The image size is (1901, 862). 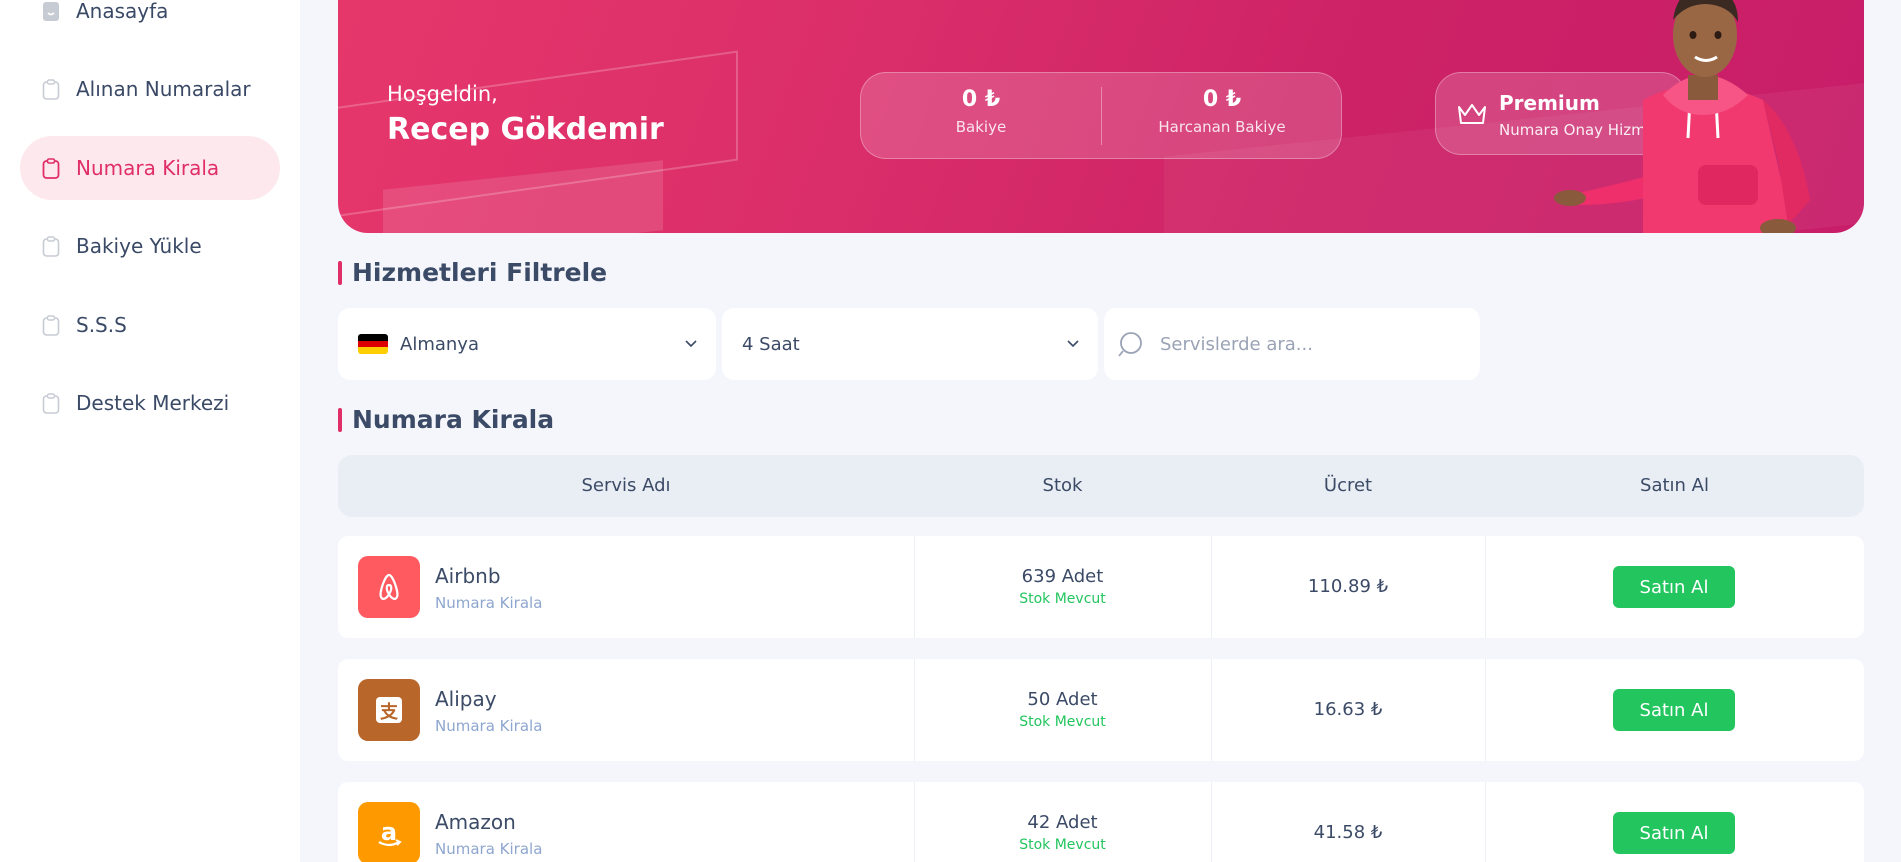 I want to click on column-header-buy: Satın Al, so click(x=1674, y=485).